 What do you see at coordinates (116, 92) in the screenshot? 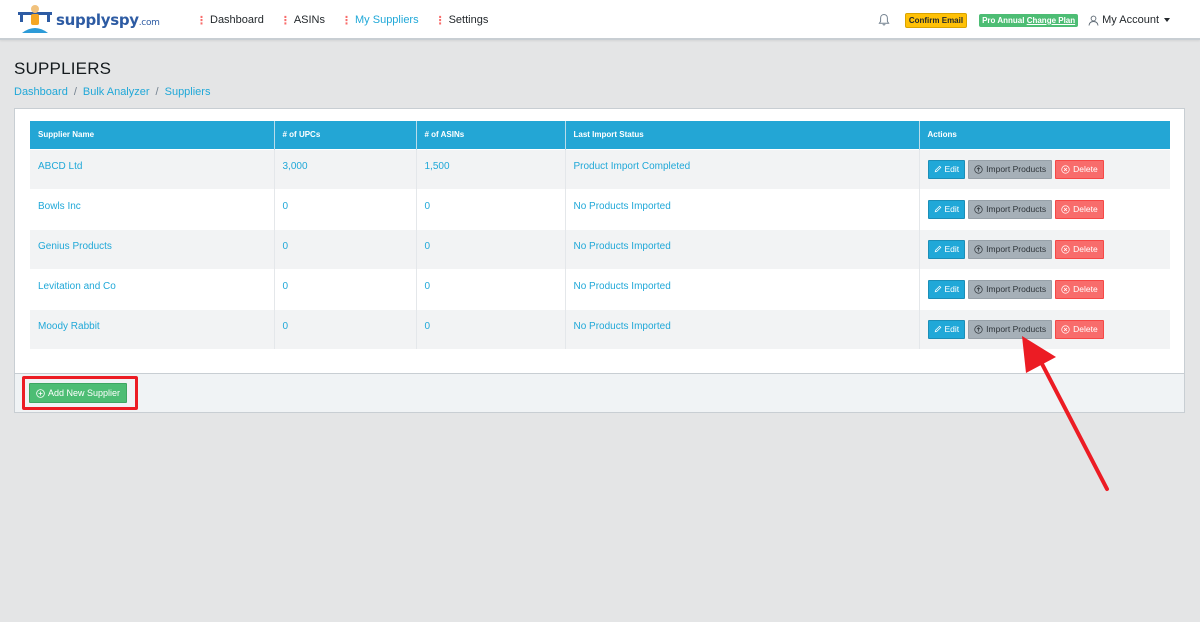
I see `breadcrumb-bulk-analyzer: Bulk Analyzer` at bounding box center [116, 92].